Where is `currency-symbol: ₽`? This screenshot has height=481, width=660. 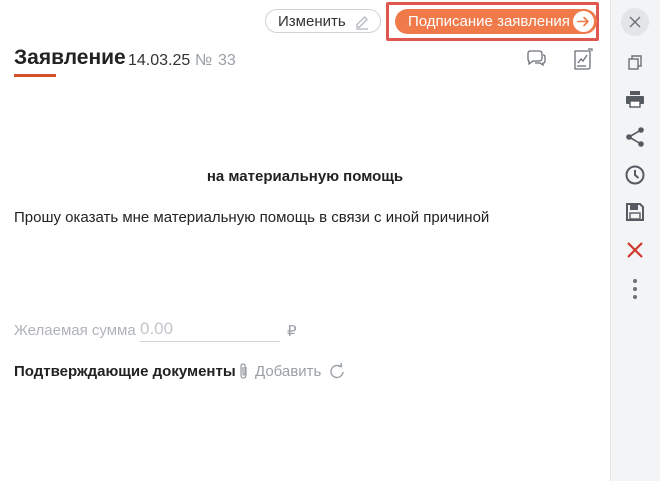 currency-symbol: ₽ is located at coordinates (292, 331).